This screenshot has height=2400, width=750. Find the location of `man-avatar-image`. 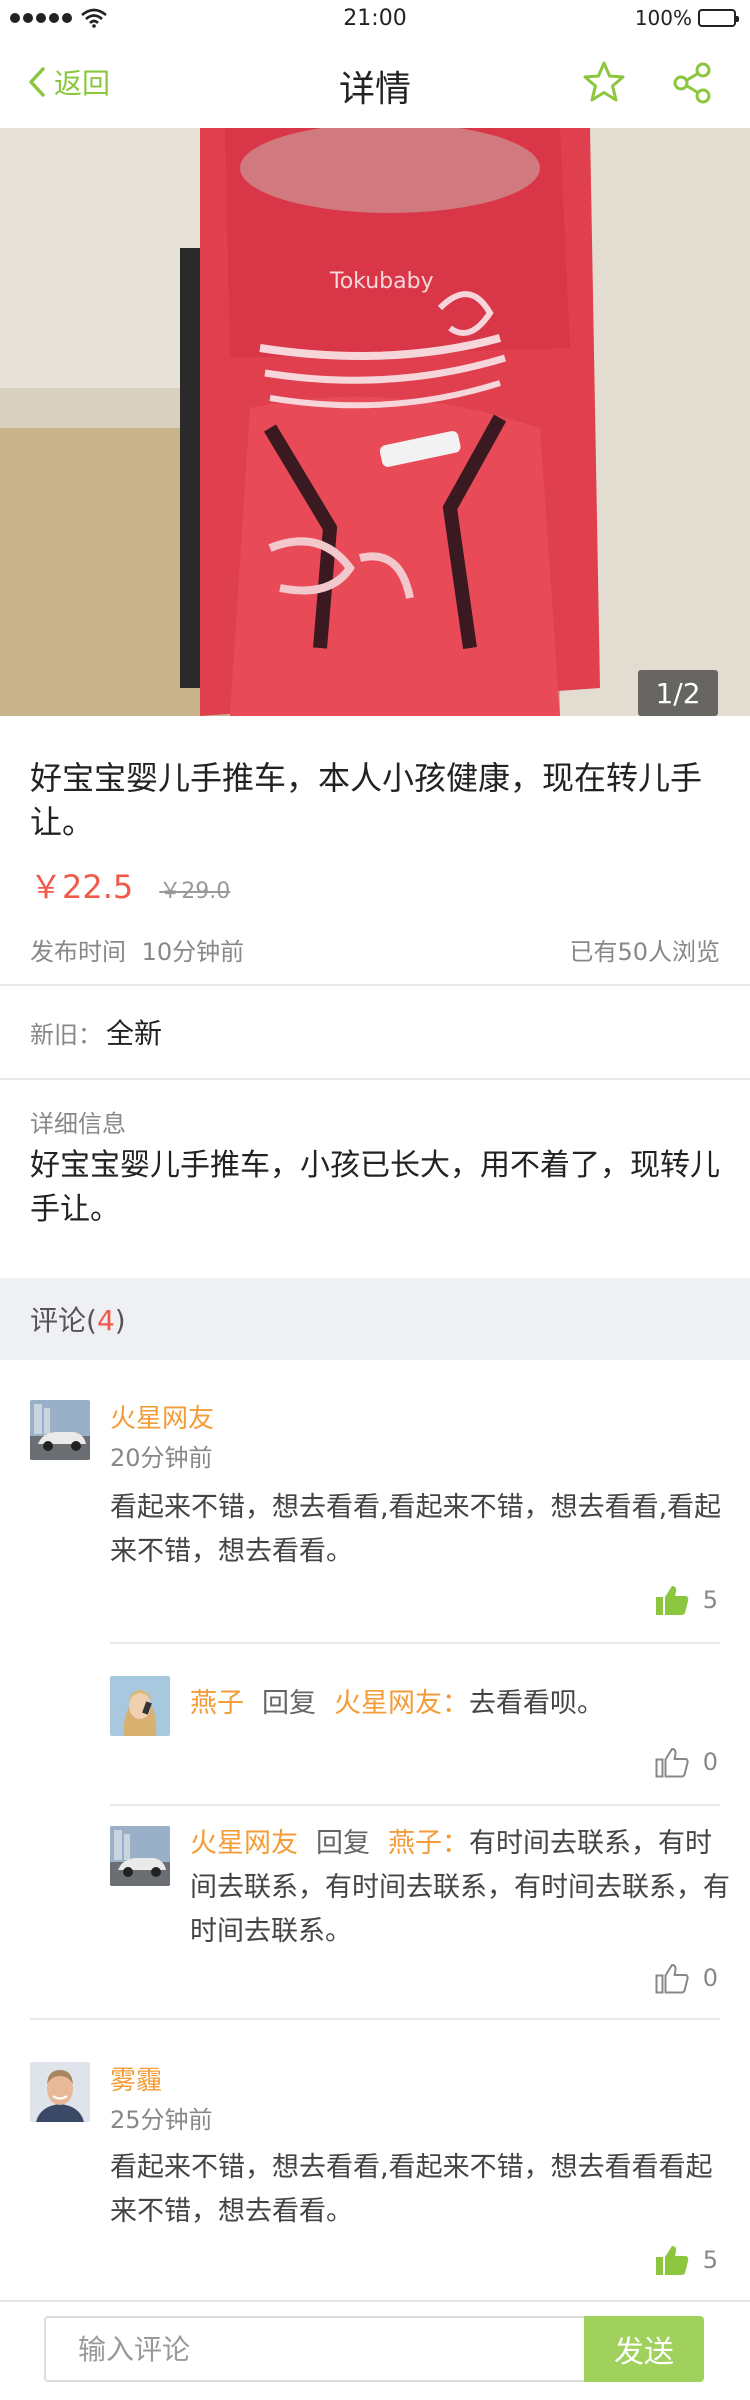

man-avatar-image is located at coordinates (60, 2092).